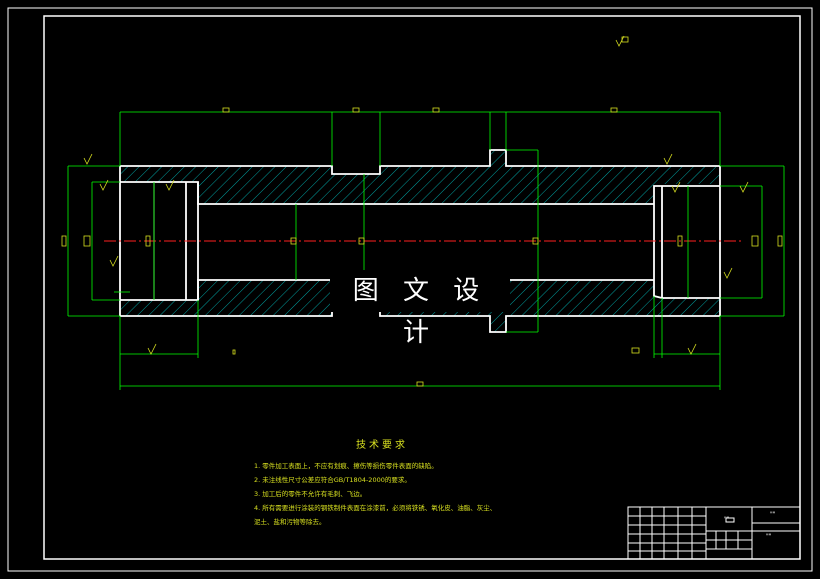  I want to click on title-block-label-b: "", so click(773, 514).